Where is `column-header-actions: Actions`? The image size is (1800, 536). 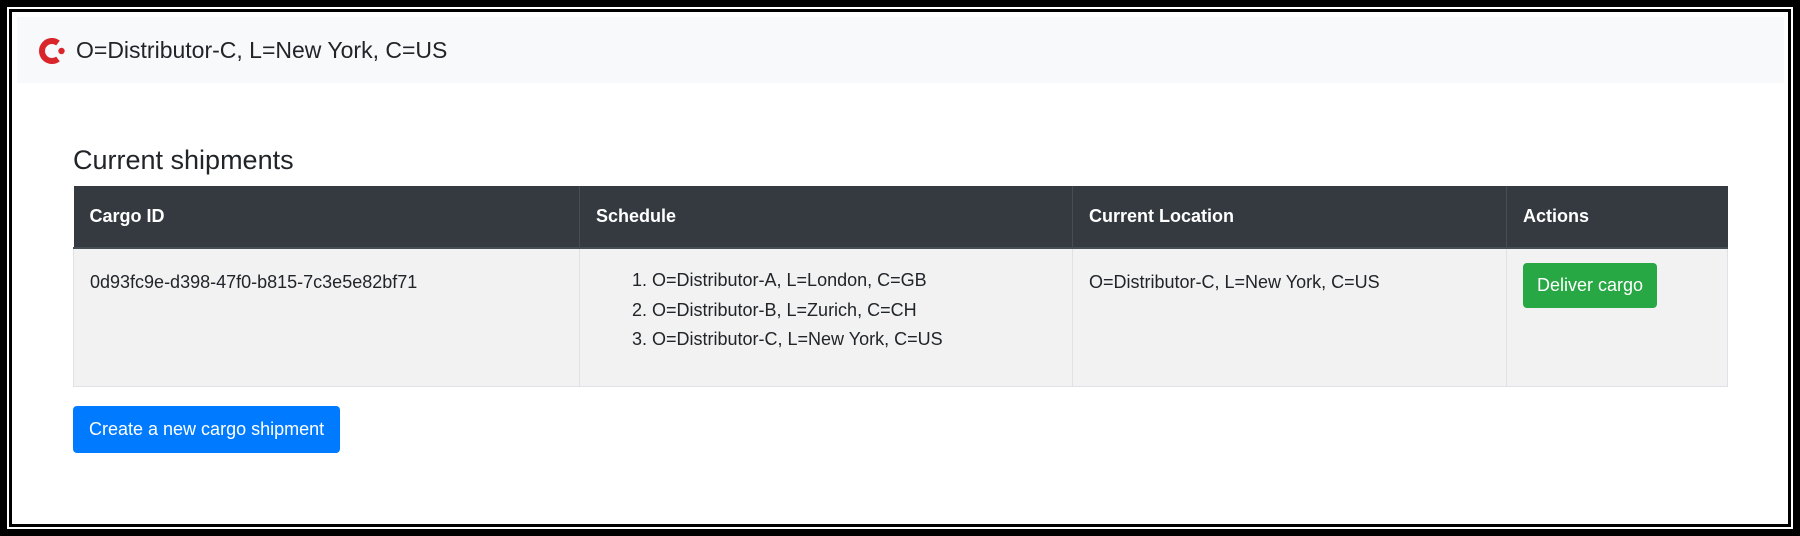 column-header-actions: Actions is located at coordinates (1617, 217).